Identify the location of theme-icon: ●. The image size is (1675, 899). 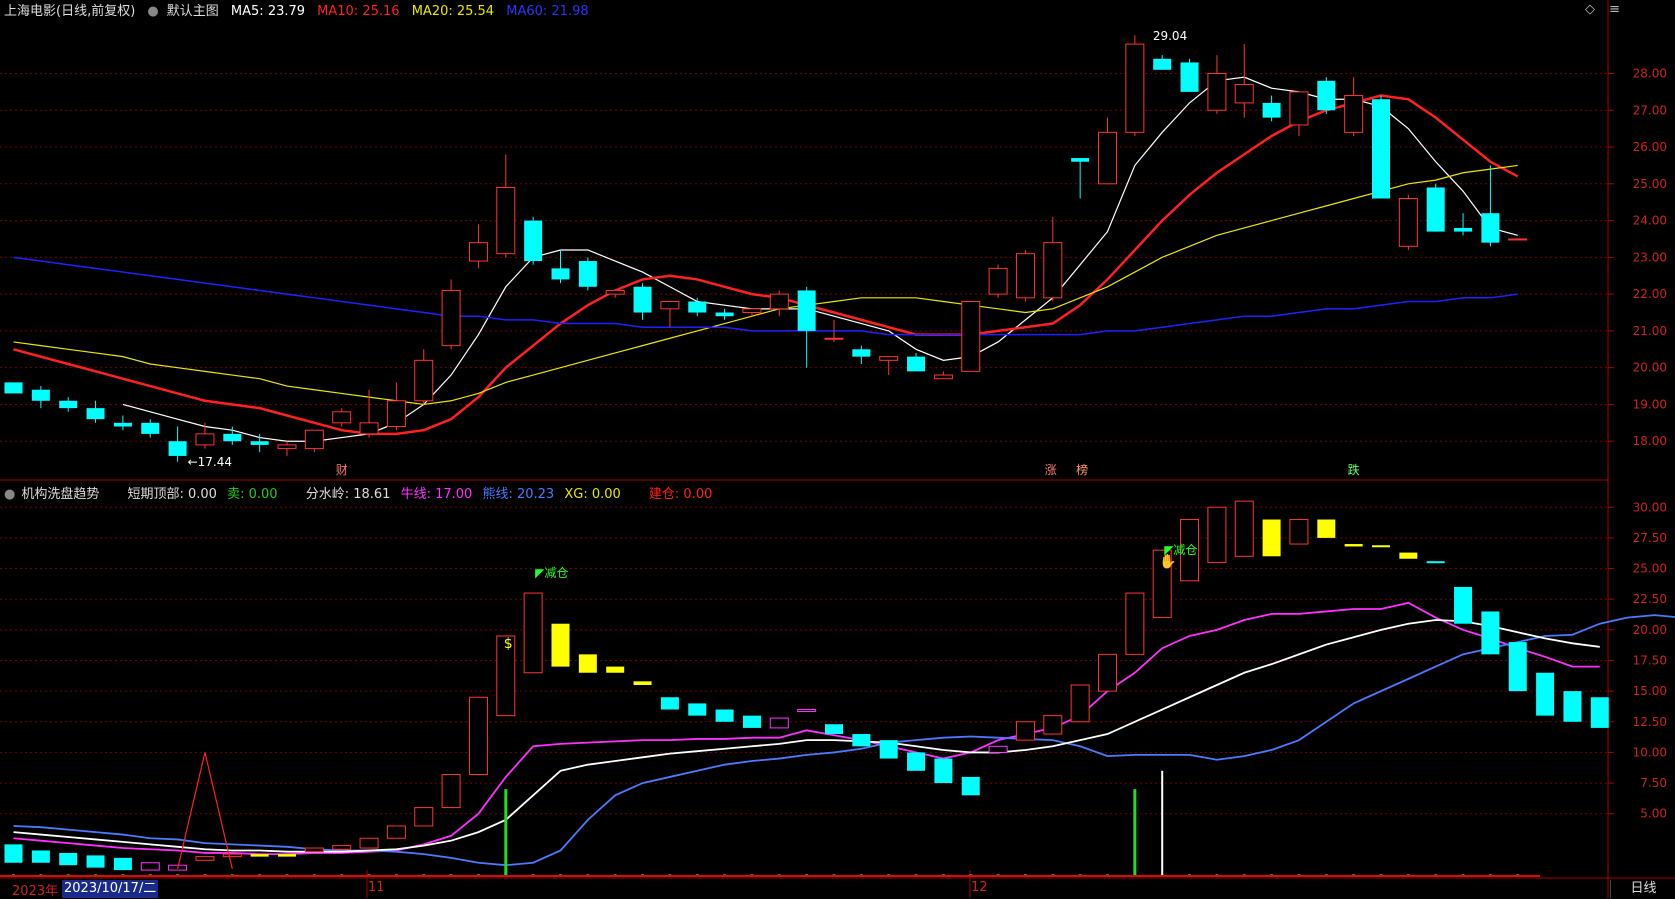
(152, 11).